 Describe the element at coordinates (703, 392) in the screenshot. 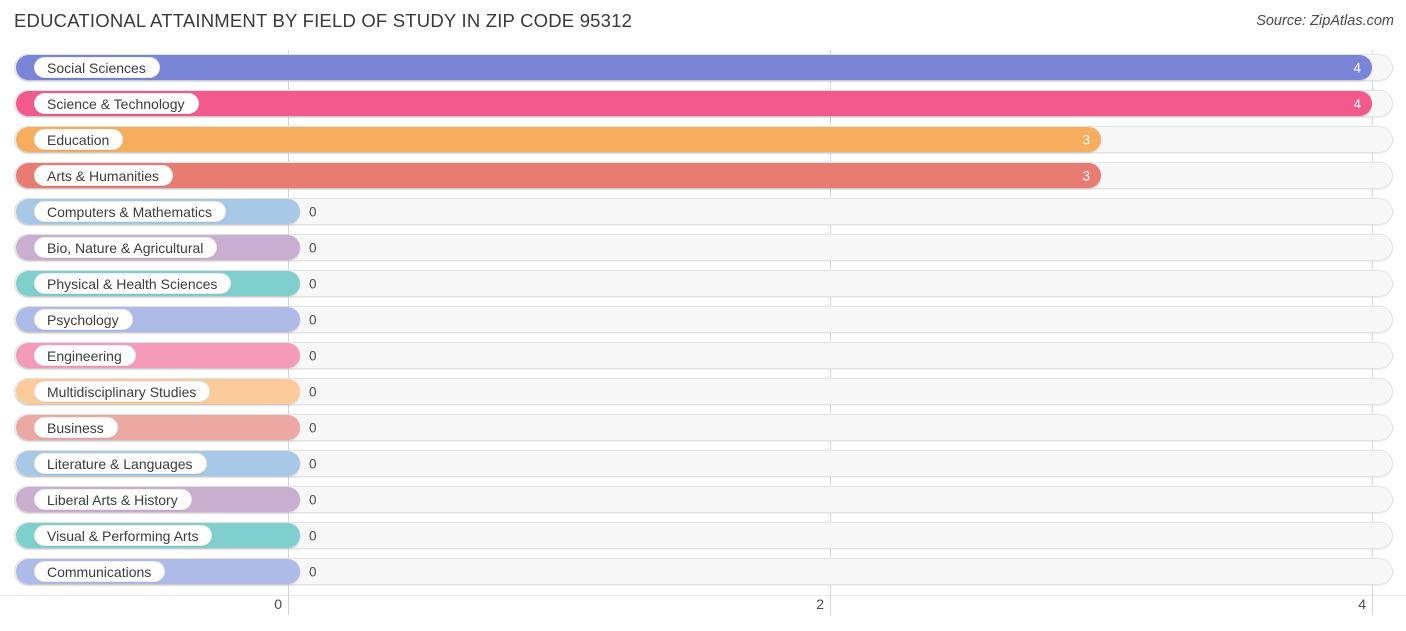

I see `table-row: 0 Multidisciplinary Studies` at that location.